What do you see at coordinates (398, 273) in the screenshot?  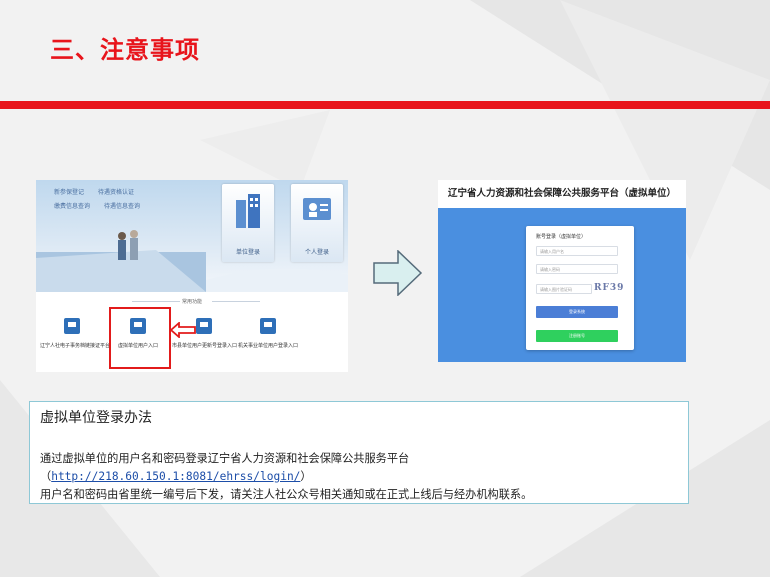 I see `arrow-right-icon` at bounding box center [398, 273].